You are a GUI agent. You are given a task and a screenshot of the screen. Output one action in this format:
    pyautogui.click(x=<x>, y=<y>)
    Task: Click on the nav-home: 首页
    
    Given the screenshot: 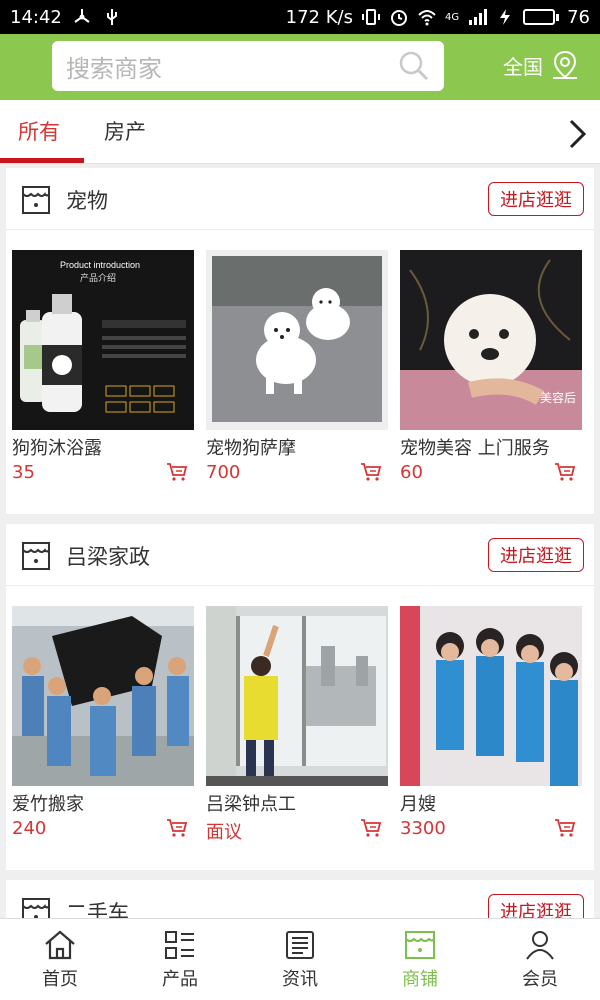 What is the action you would take?
    pyautogui.click(x=60, y=959)
    